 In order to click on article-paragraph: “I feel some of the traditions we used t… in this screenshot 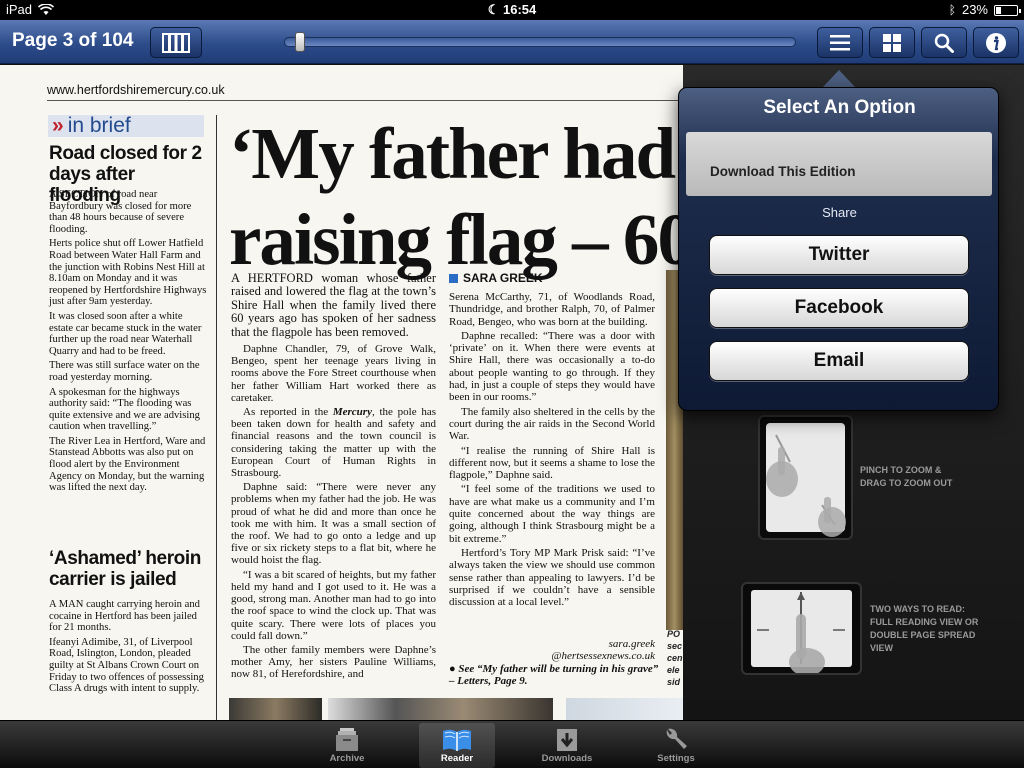, I will do `click(552, 514)`.